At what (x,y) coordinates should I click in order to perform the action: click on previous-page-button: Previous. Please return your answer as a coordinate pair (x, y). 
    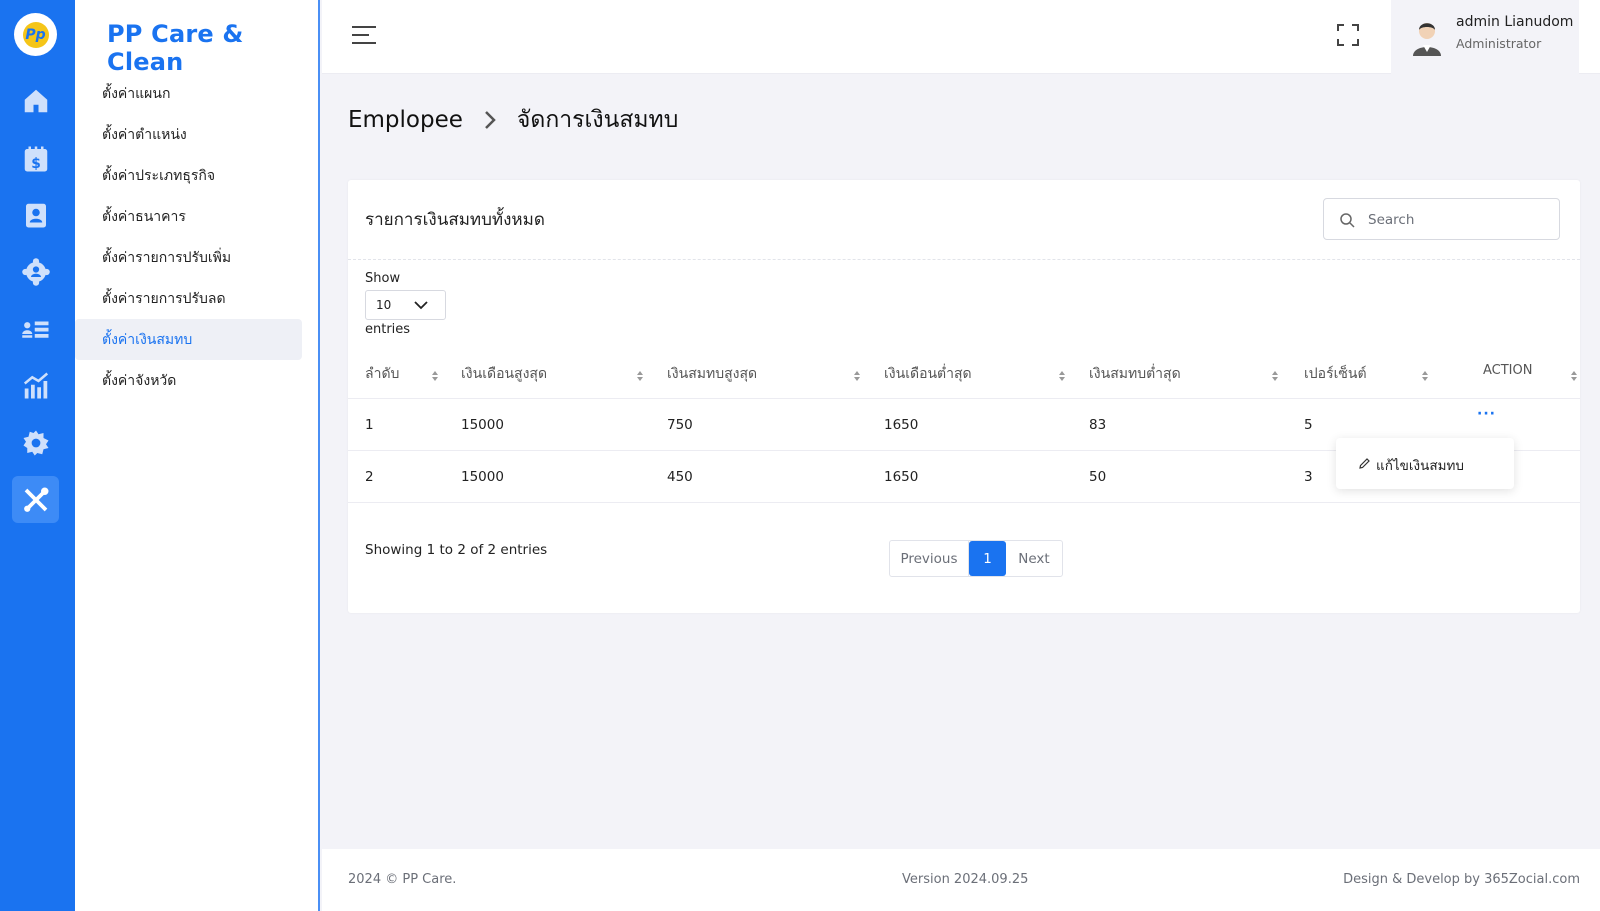
    Looking at the image, I should click on (929, 558).